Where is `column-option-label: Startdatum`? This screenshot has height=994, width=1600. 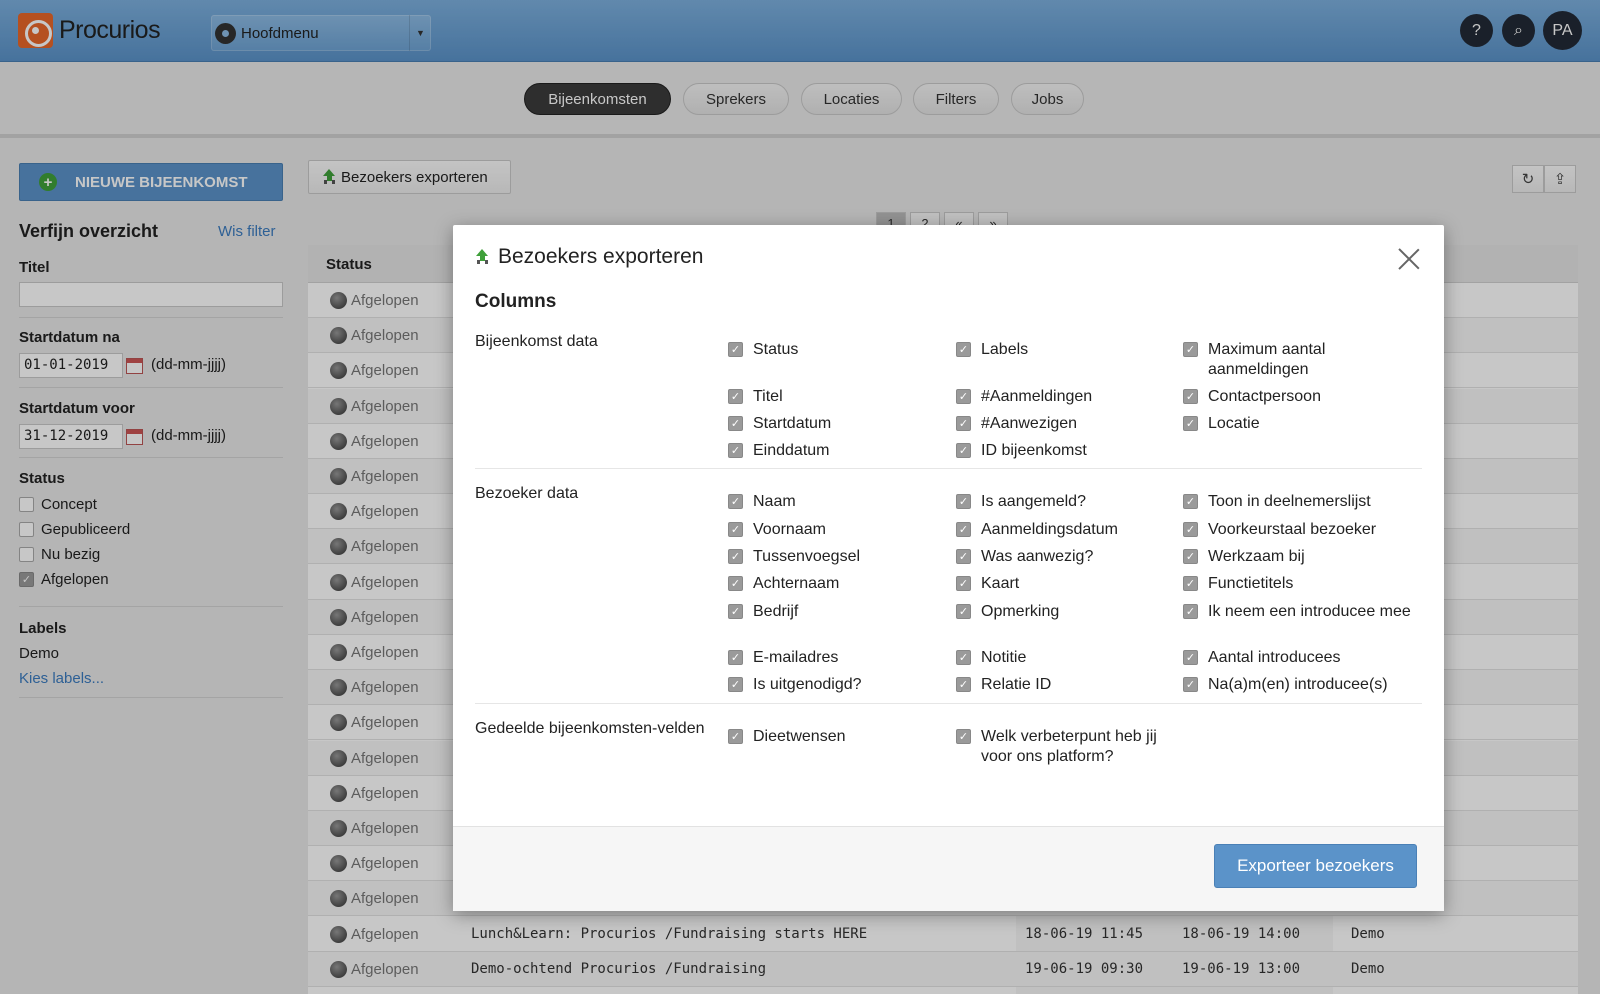 column-option-label: Startdatum is located at coordinates (792, 423).